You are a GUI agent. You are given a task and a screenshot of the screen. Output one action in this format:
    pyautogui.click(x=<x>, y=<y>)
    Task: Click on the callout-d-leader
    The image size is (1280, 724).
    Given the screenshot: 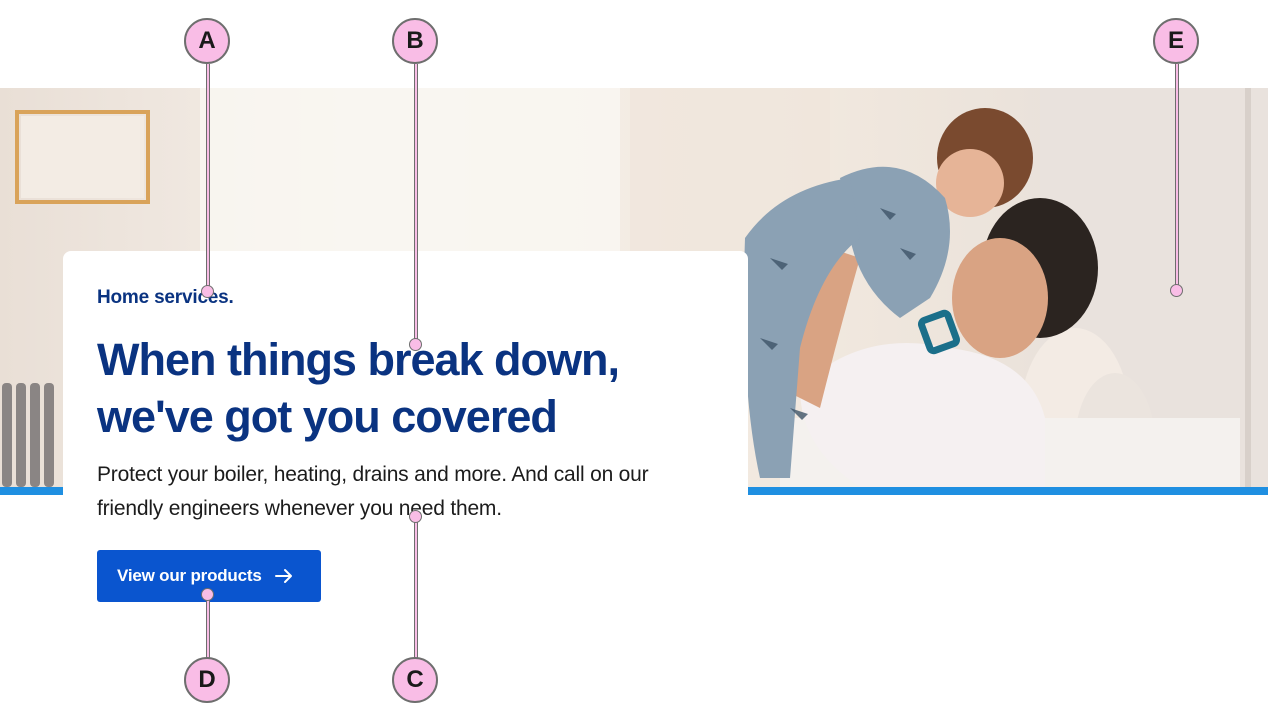 What is the action you would take?
    pyautogui.click(x=208, y=628)
    